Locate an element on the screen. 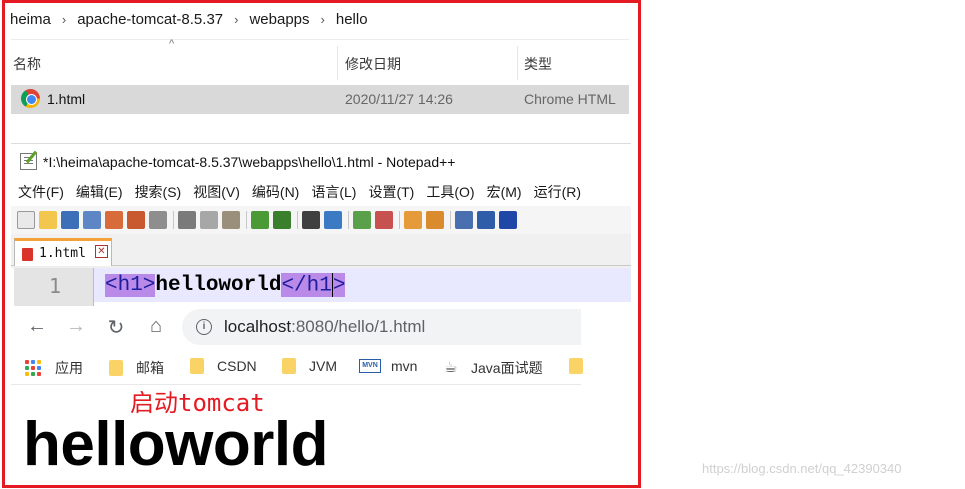  column-type: 类型 is located at coordinates (538, 64).